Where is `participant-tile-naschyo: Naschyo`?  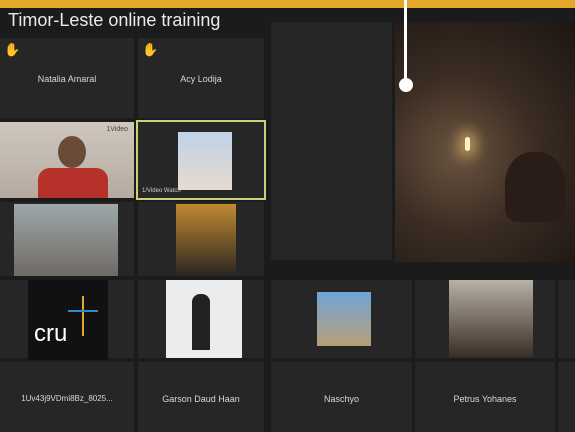
participant-tile-naschyo: Naschyo is located at coordinates (341, 397).